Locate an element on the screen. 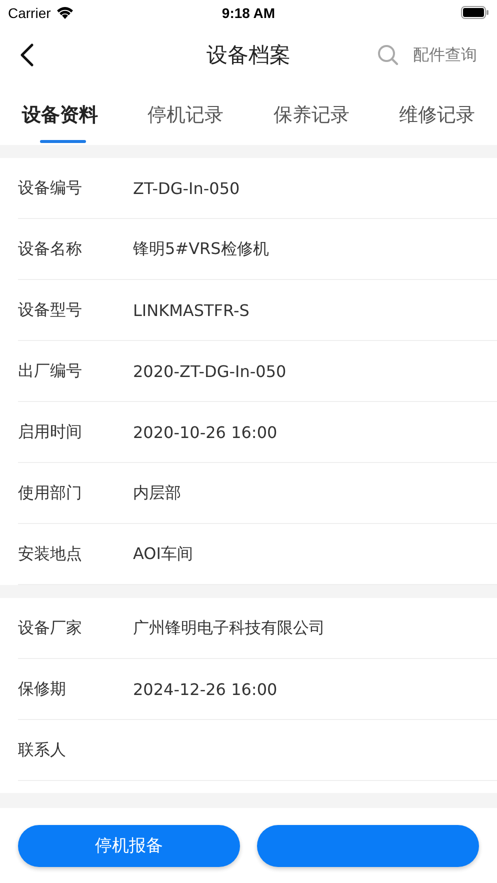 The height and width of the screenshot is (883, 497). field-value: 锋明5#VRS检修机 is located at coordinates (201, 249).